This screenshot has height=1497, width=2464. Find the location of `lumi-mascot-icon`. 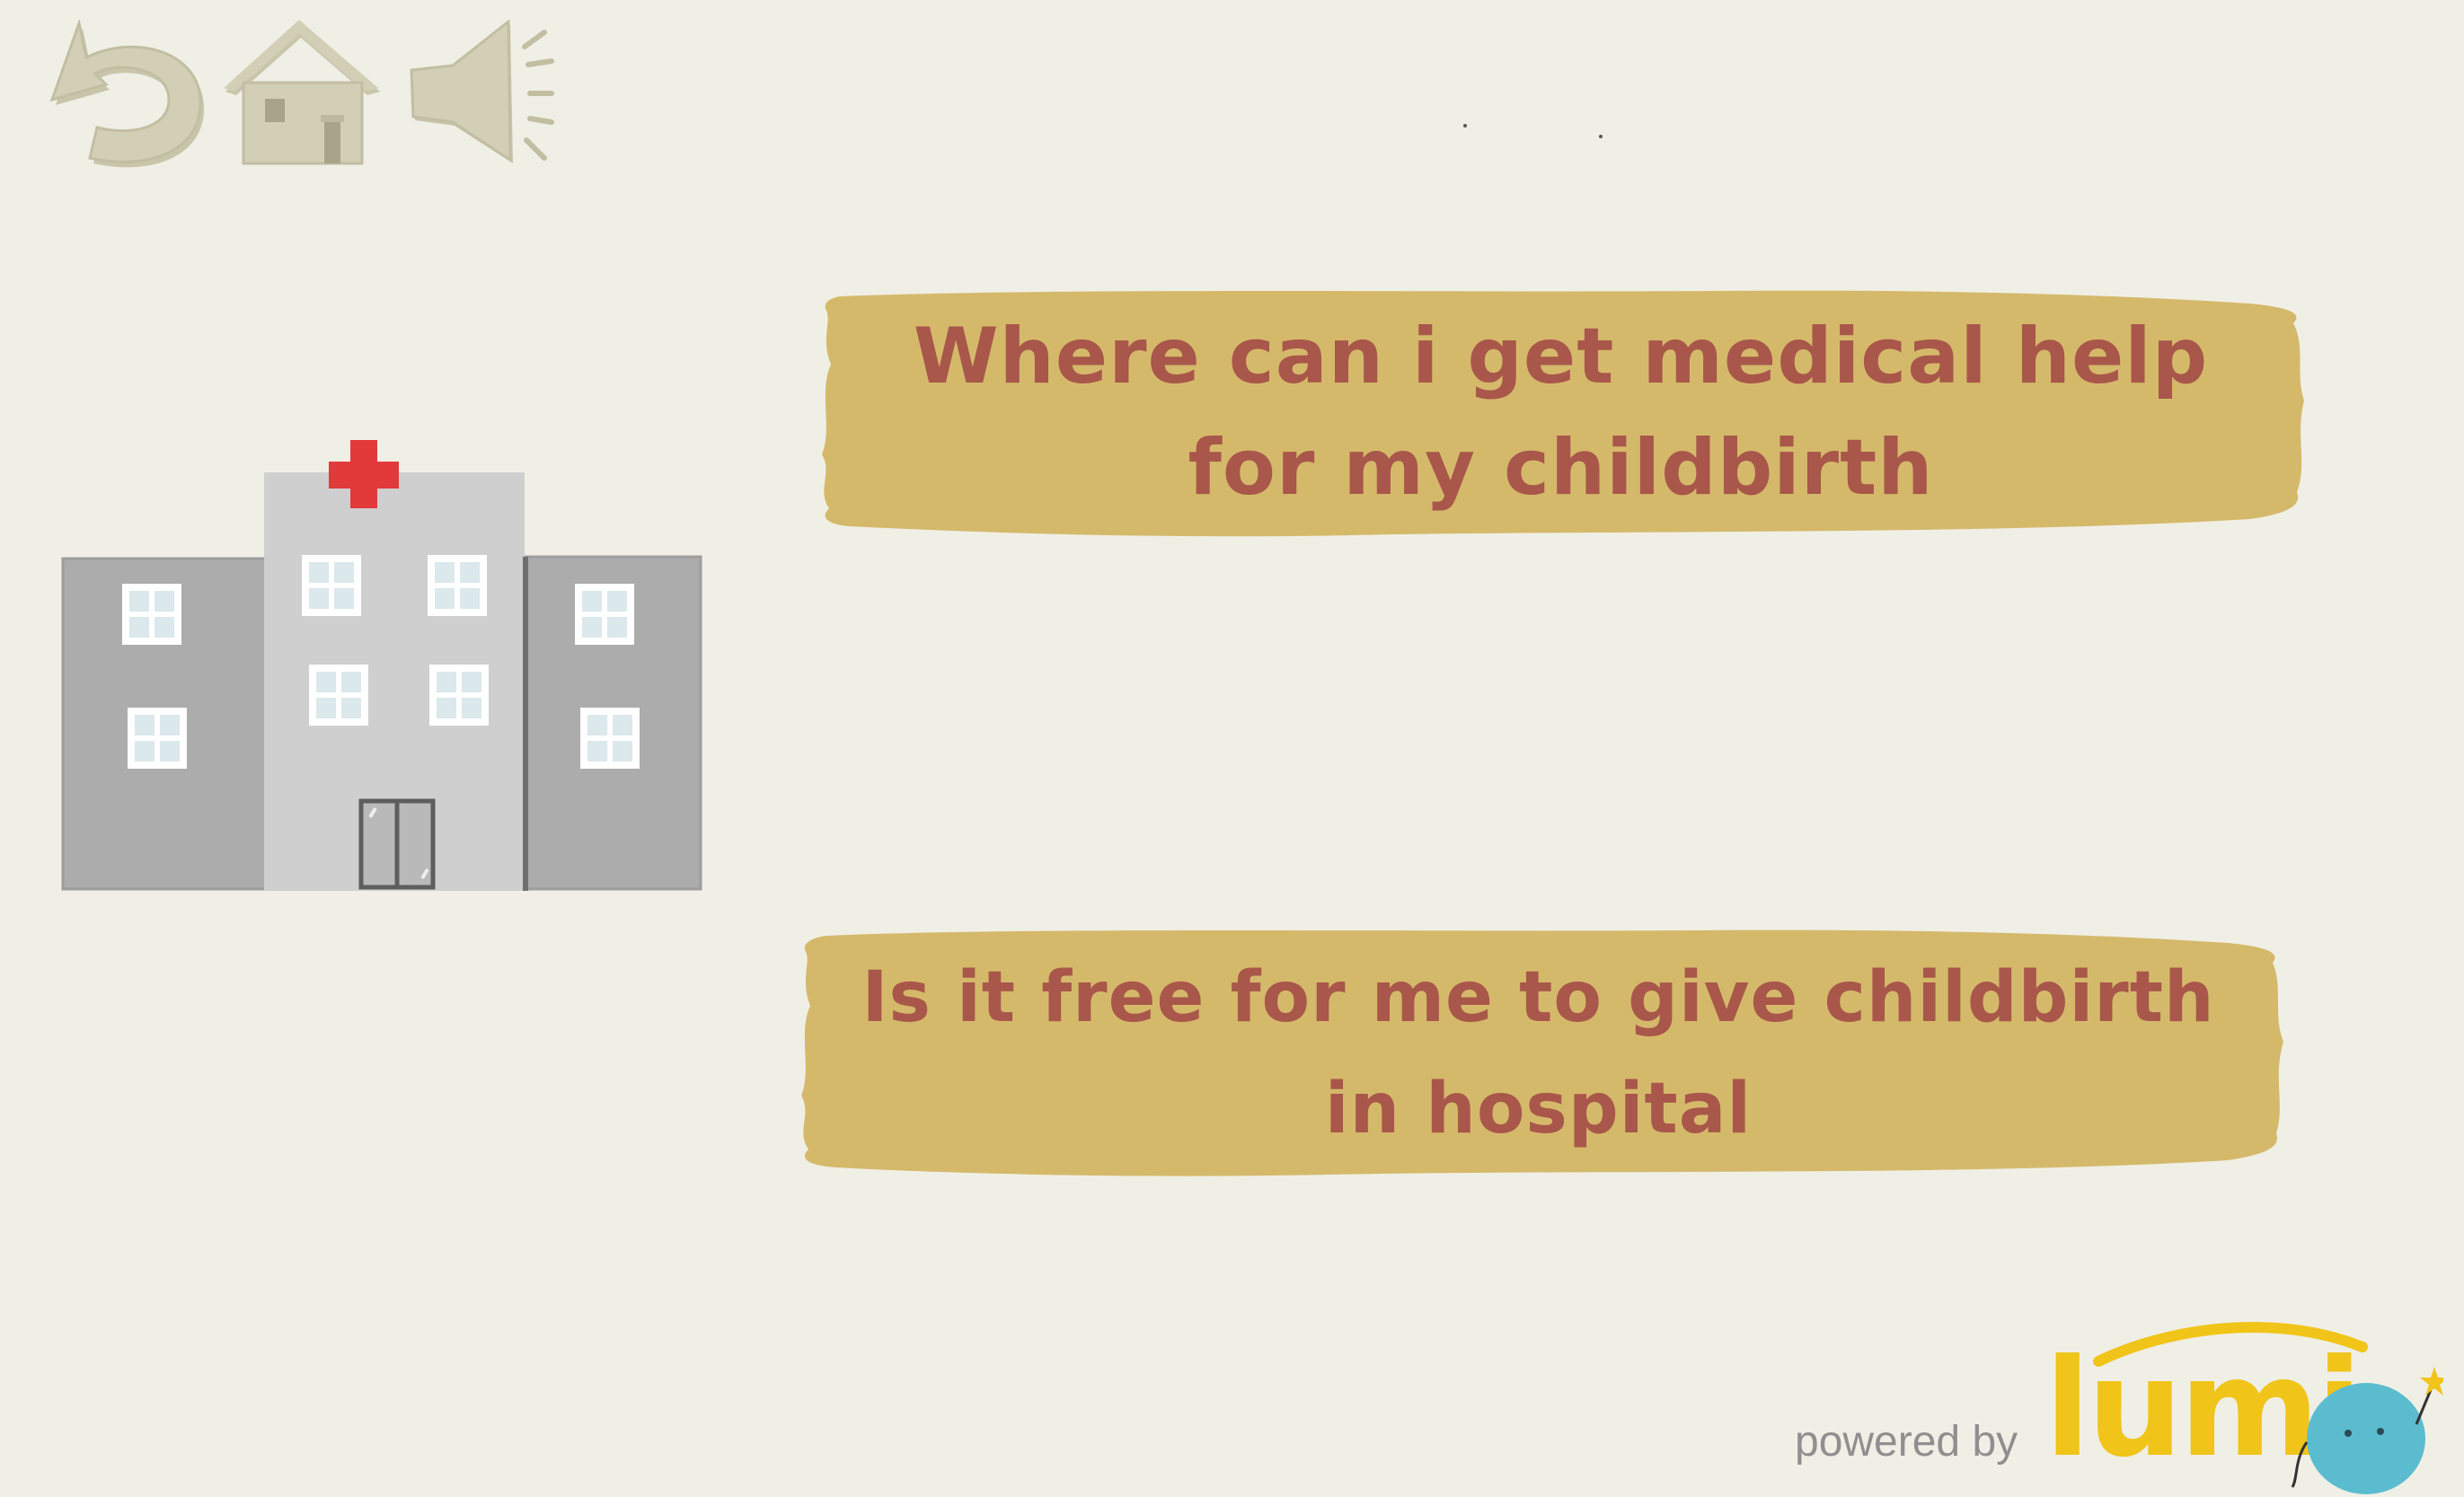

lumi-mascot-icon is located at coordinates (2367, 1430).